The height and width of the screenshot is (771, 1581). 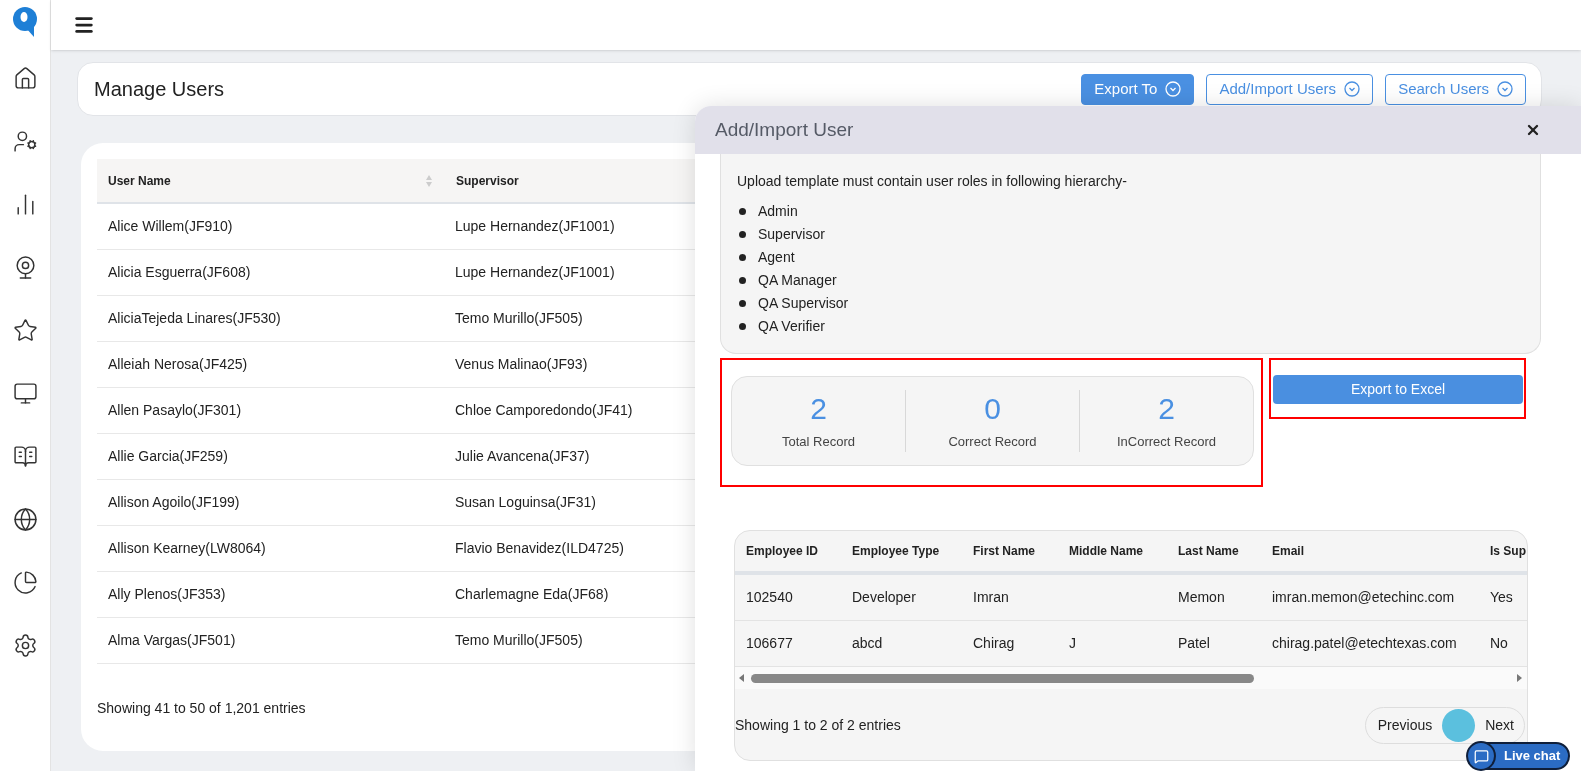 What do you see at coordinates (803, 303) in the screenshot?
I see `role-item: QA Supervisor` at bounding box center [803, 303].